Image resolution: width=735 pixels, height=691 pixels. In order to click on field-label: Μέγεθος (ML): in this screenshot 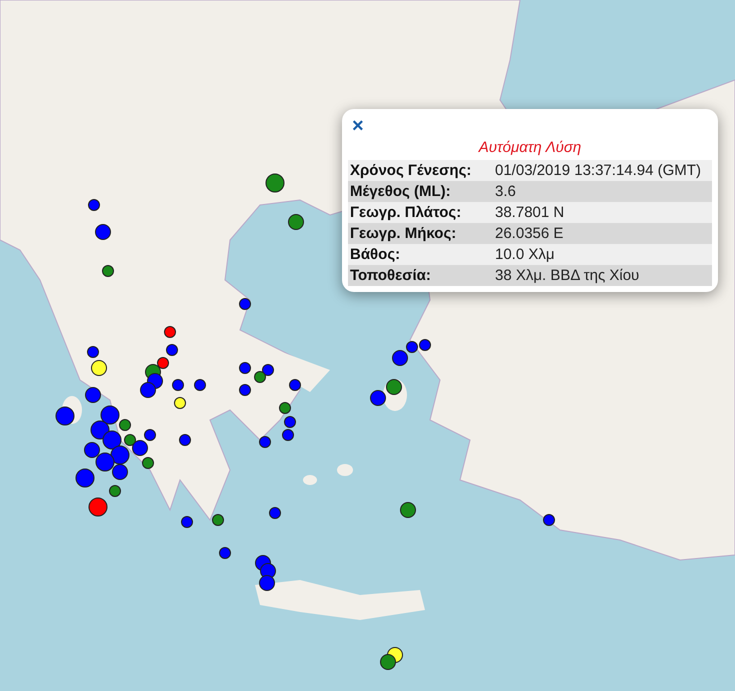, I will do `click(401, 191)`.